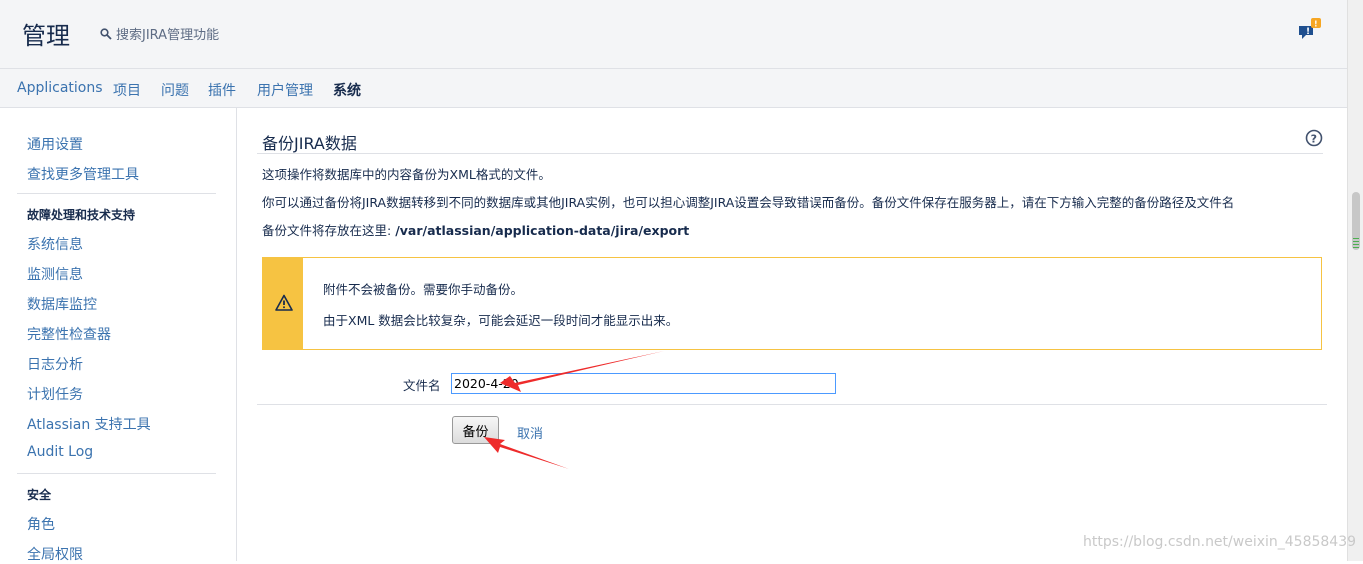  I want to click on feedback-badge: !, so click(1316, 24).